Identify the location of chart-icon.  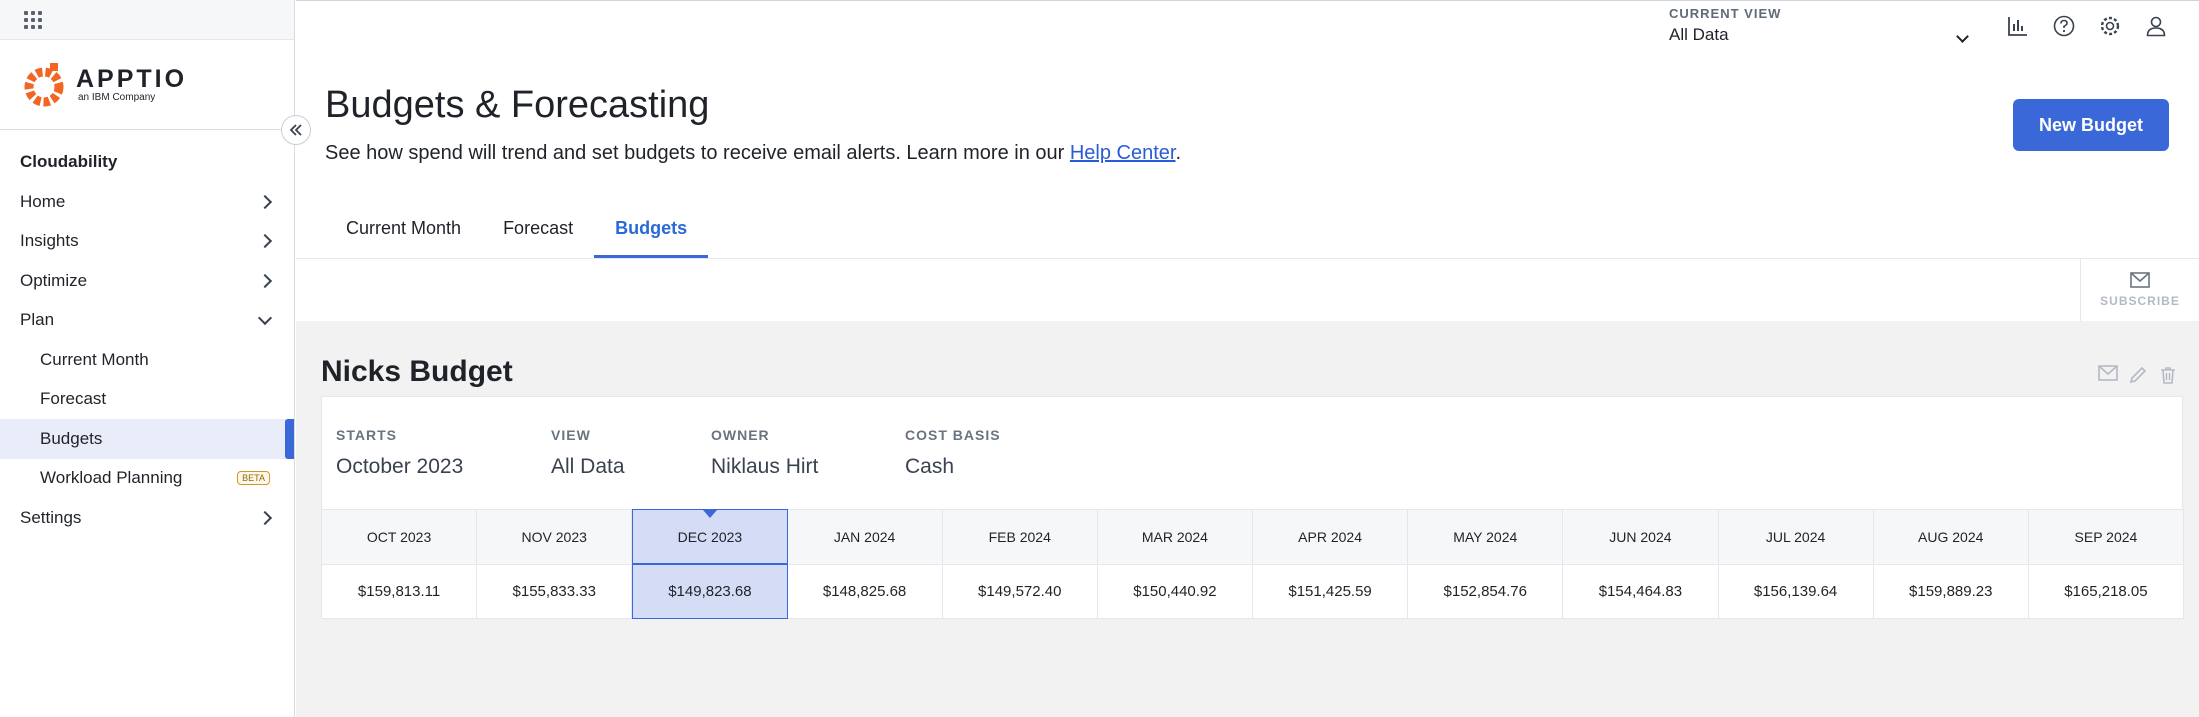
(2018, 26).